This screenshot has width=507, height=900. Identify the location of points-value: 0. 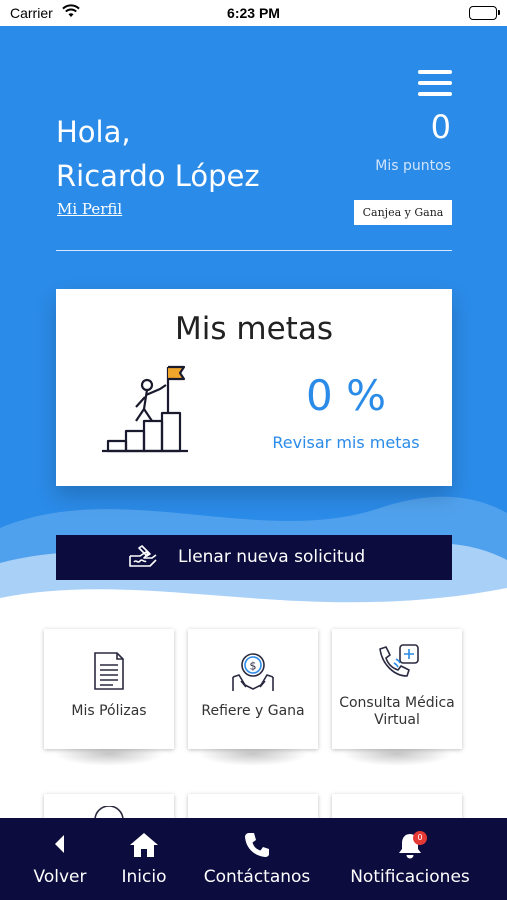
(440, 127).